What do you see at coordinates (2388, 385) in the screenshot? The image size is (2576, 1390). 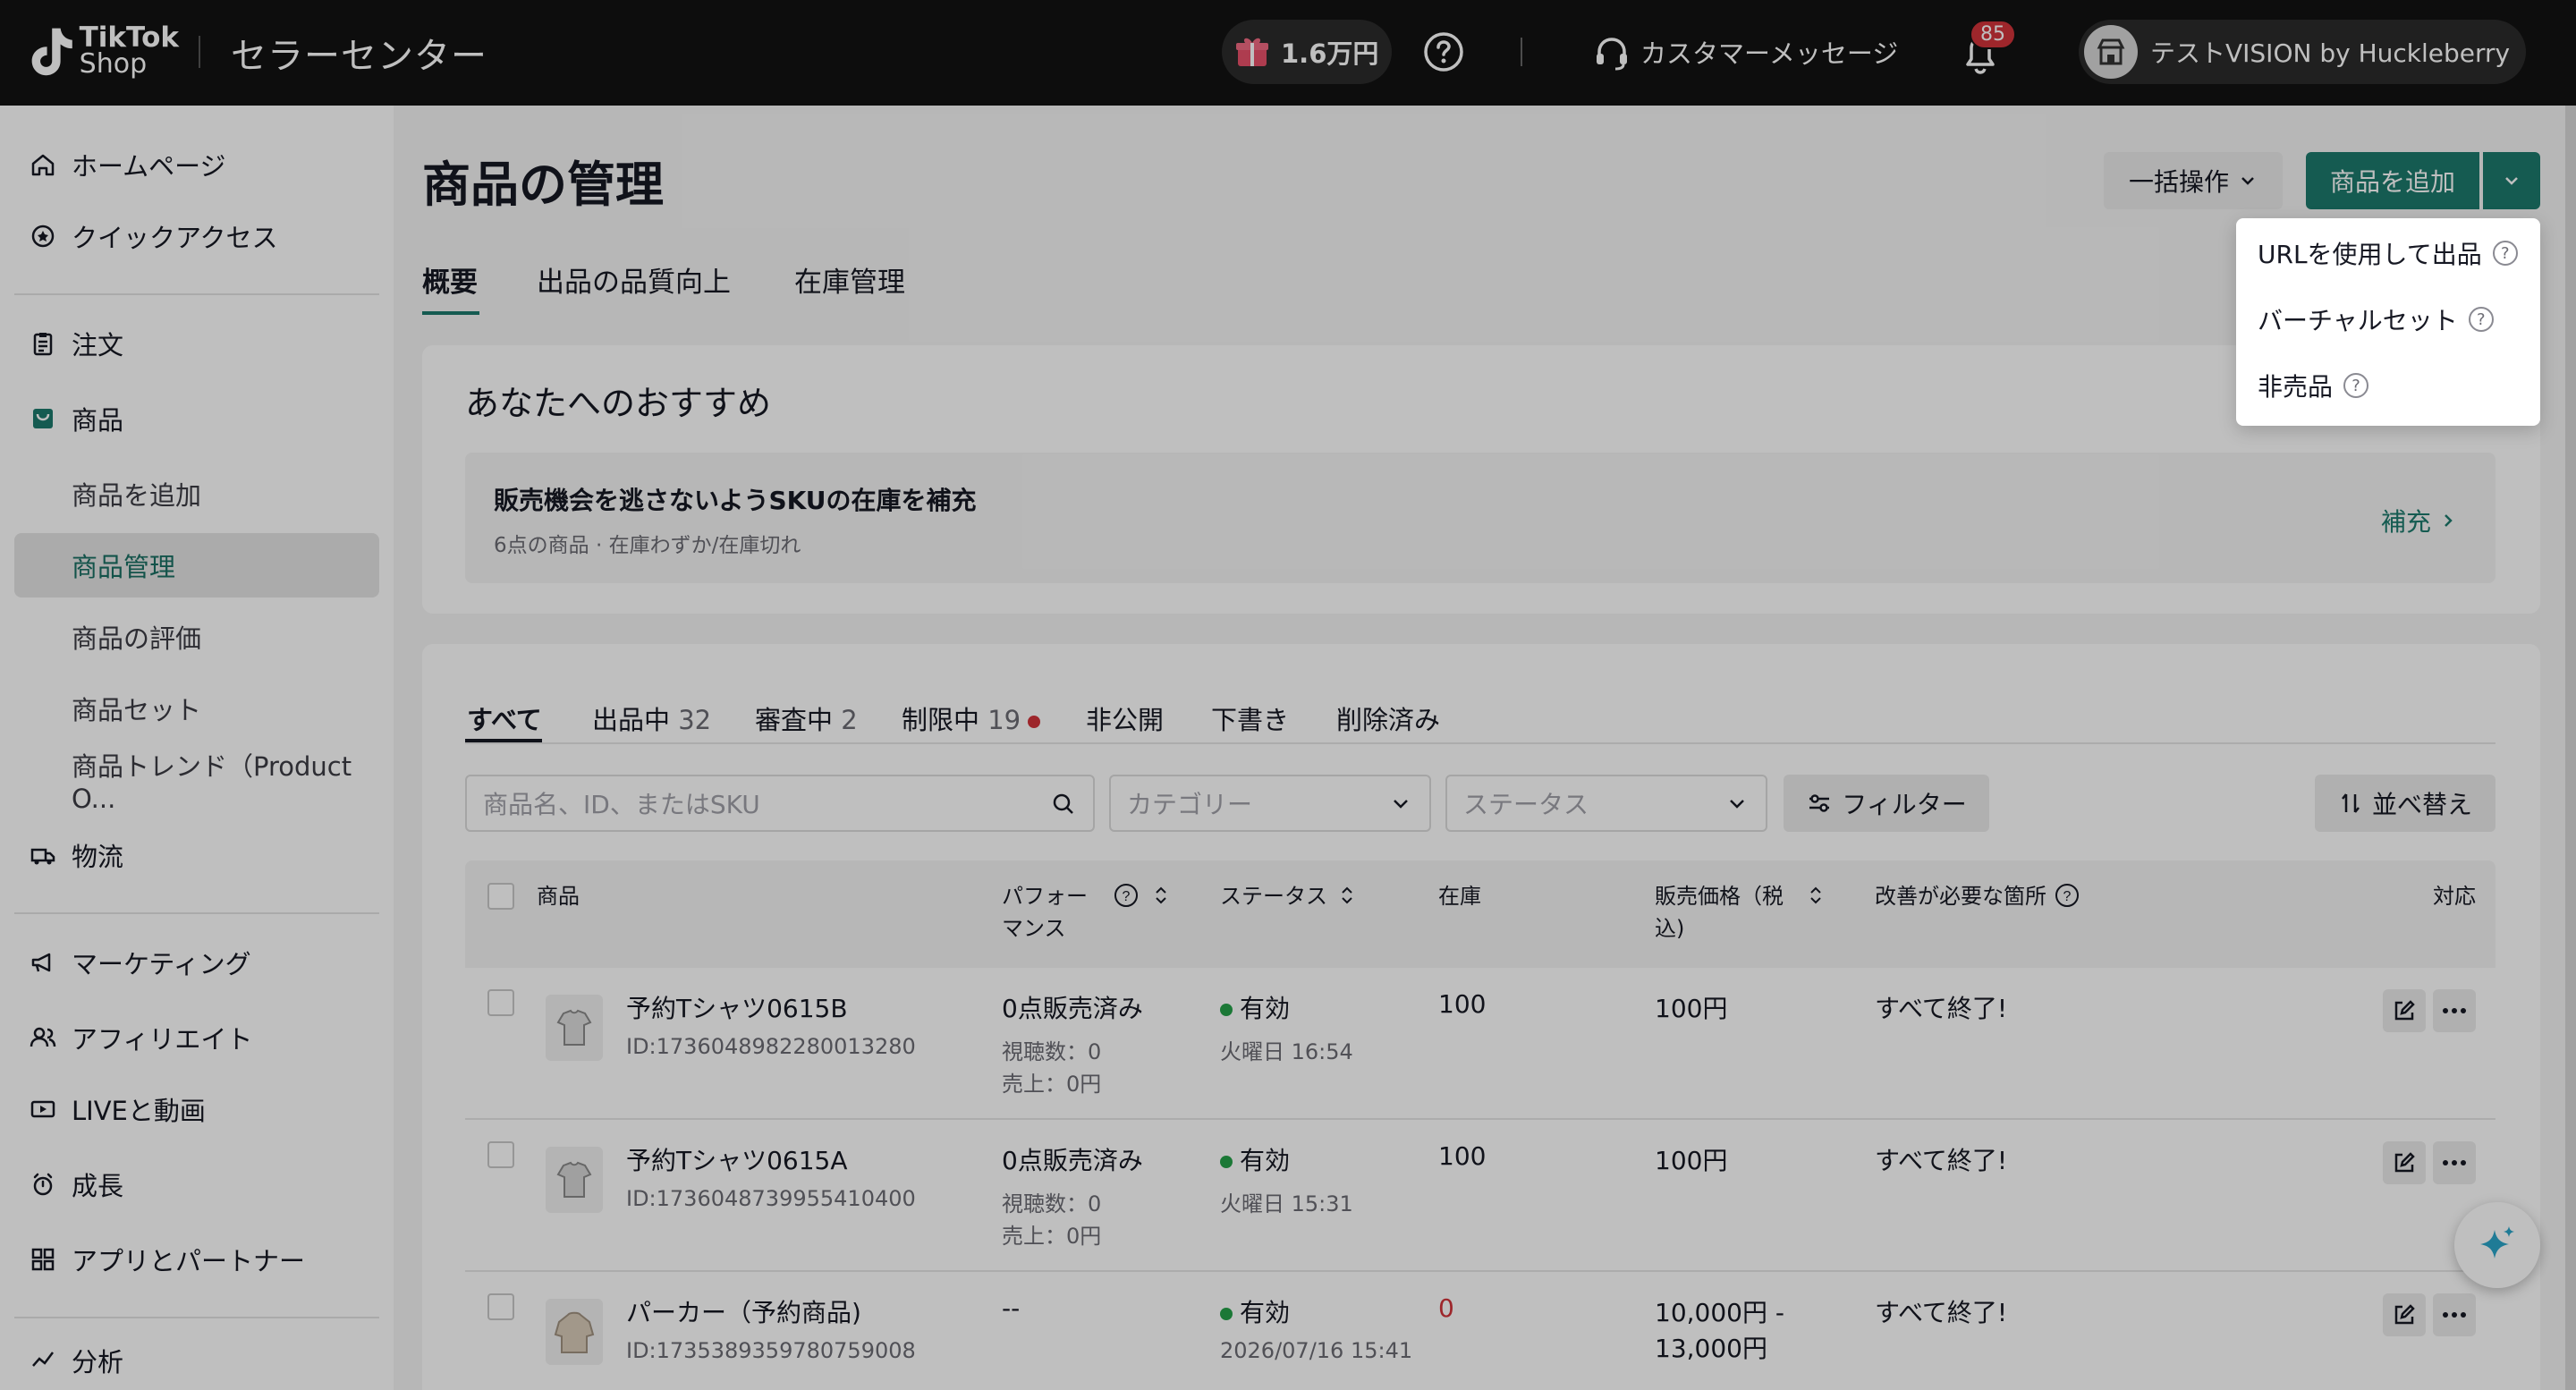 I see `menu-item-non-sale: 非売品 ?` at bounding box center [2388, 385].